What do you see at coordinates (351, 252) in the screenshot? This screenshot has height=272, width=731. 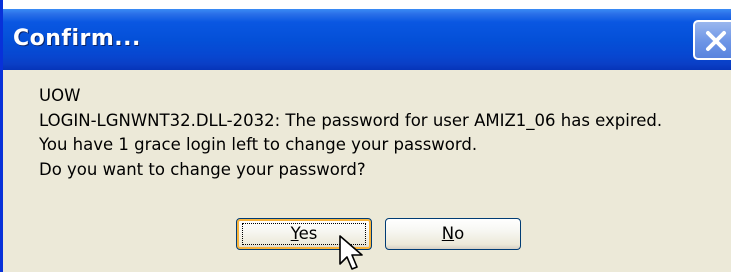 I see `arrow-cursor-icon` at bounding box center [351, 252].